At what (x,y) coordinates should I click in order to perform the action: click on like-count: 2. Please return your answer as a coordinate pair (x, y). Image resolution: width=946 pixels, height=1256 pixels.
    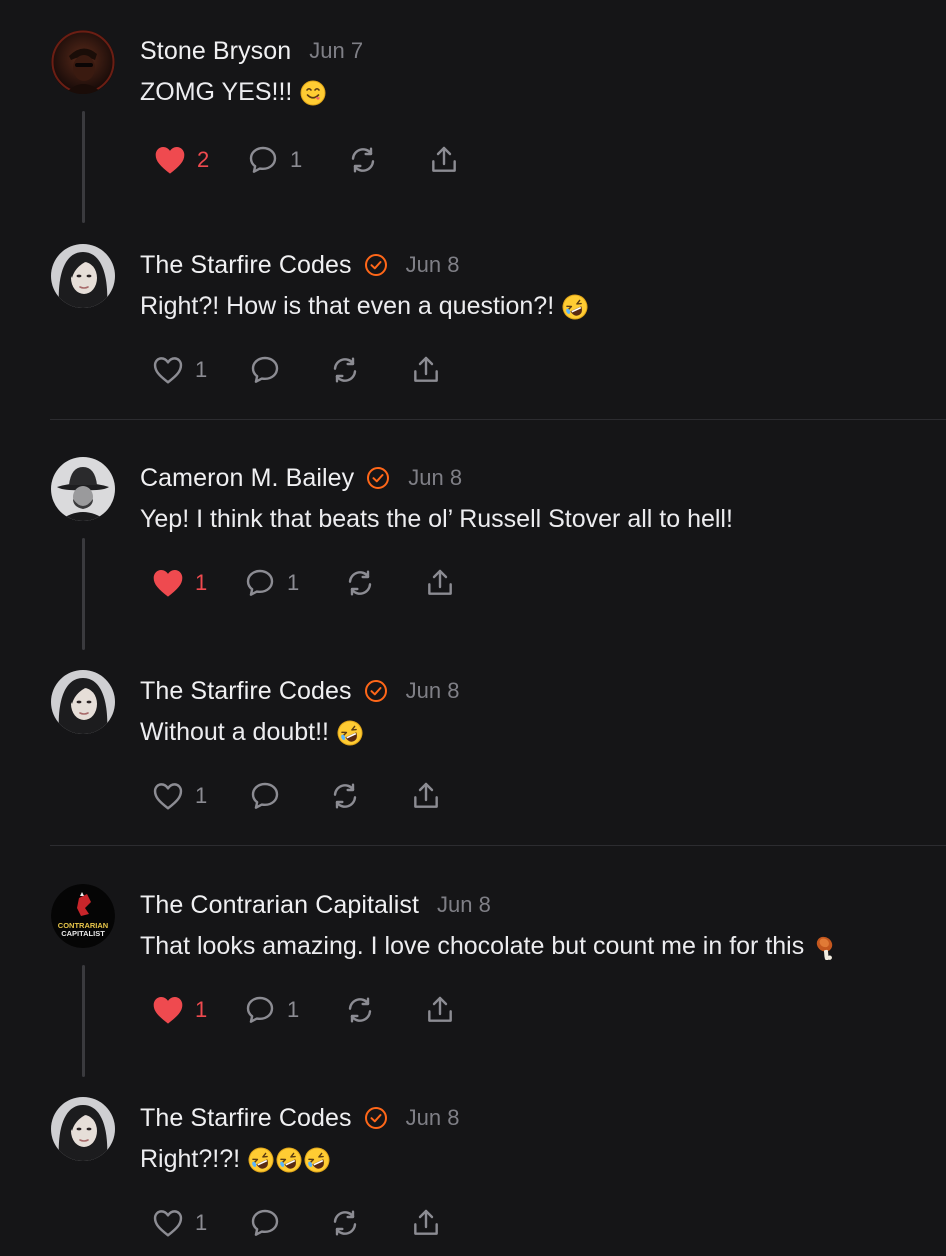
    Looking at the image, I should click on (203, 159).